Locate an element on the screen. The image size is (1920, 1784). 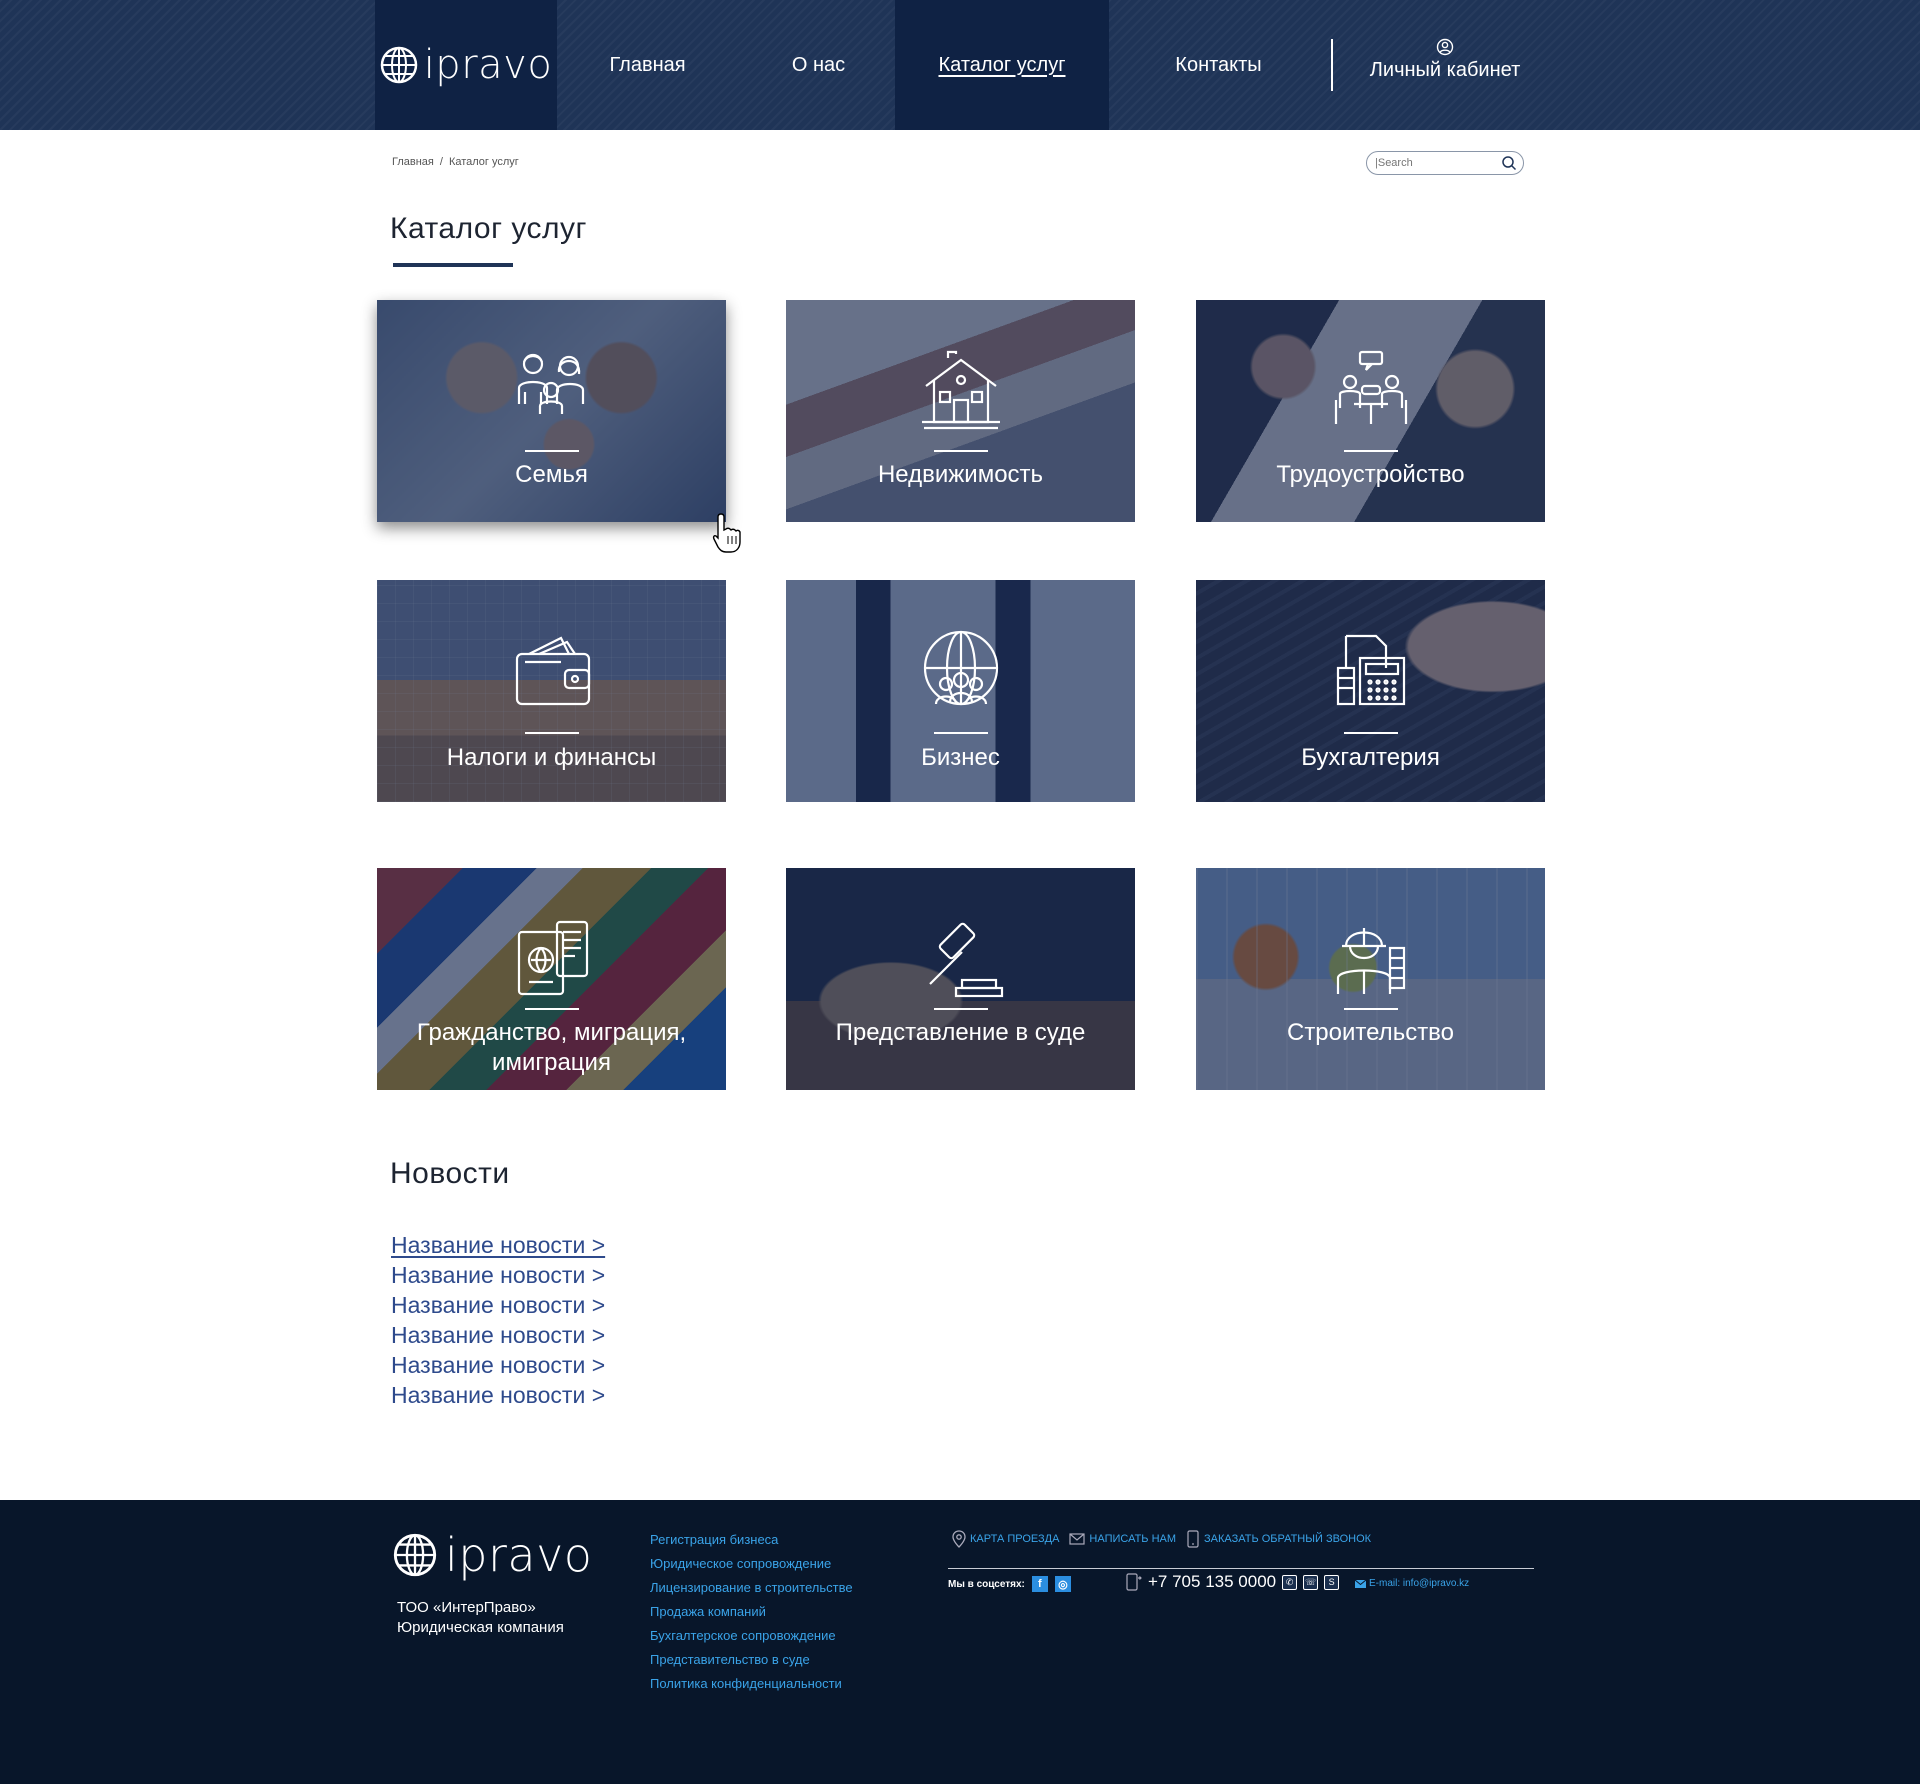
card-label: Гражданство, миграция, имиграция is located at coordinates (551, 1047).